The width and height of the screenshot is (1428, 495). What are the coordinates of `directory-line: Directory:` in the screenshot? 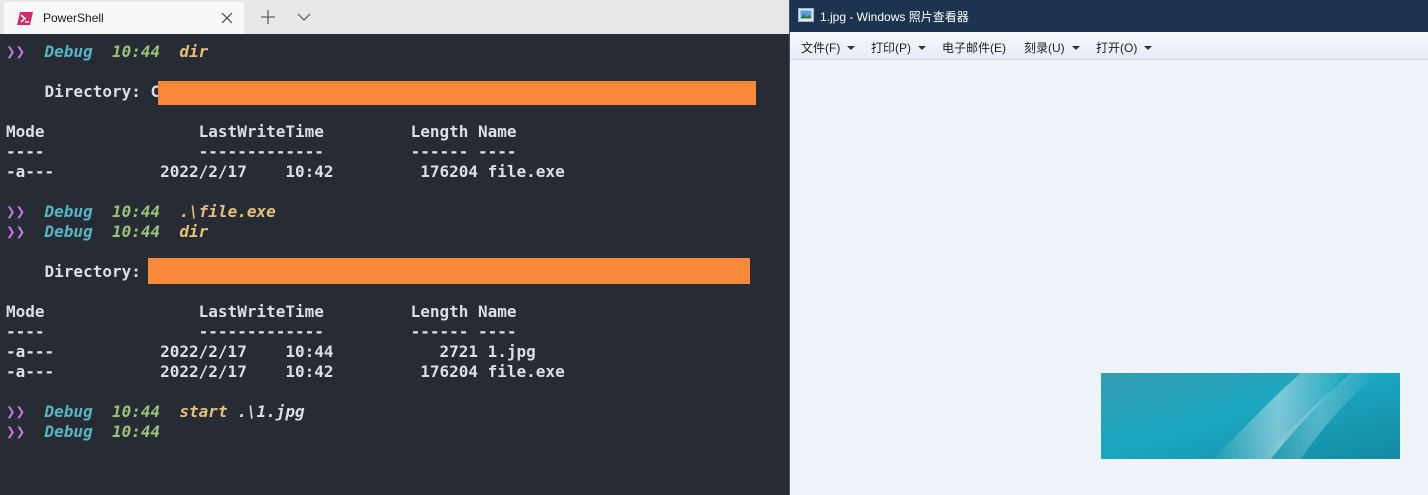 It's located at (73, 272).